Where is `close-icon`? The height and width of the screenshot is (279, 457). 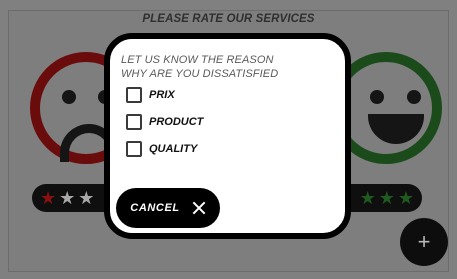 close-icon is located at coordinates (199, 208).